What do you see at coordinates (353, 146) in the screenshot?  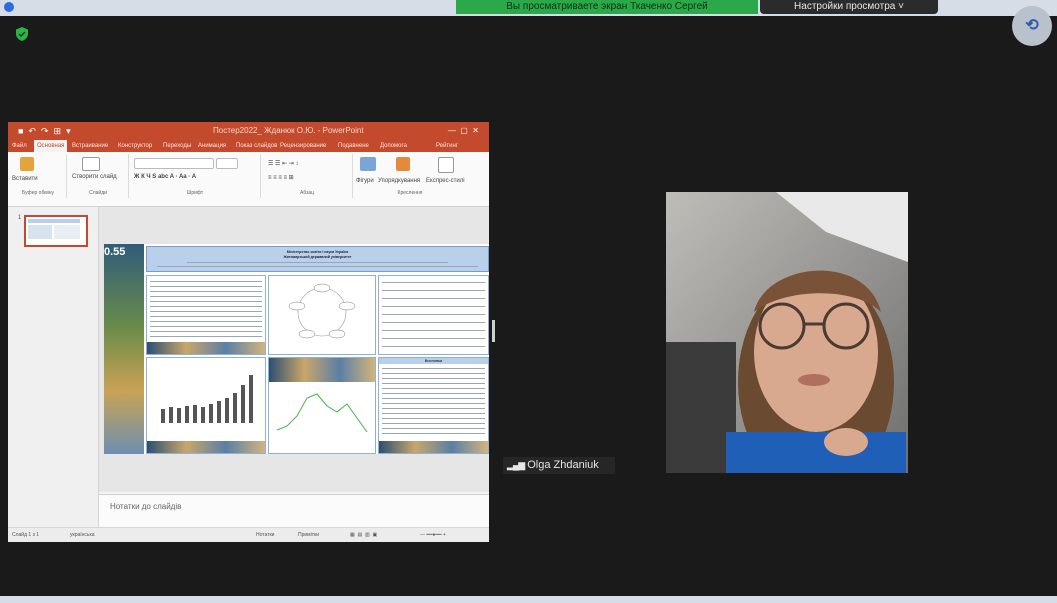 I see `tab-view: Подавнене` at bounding box center [353, 146].